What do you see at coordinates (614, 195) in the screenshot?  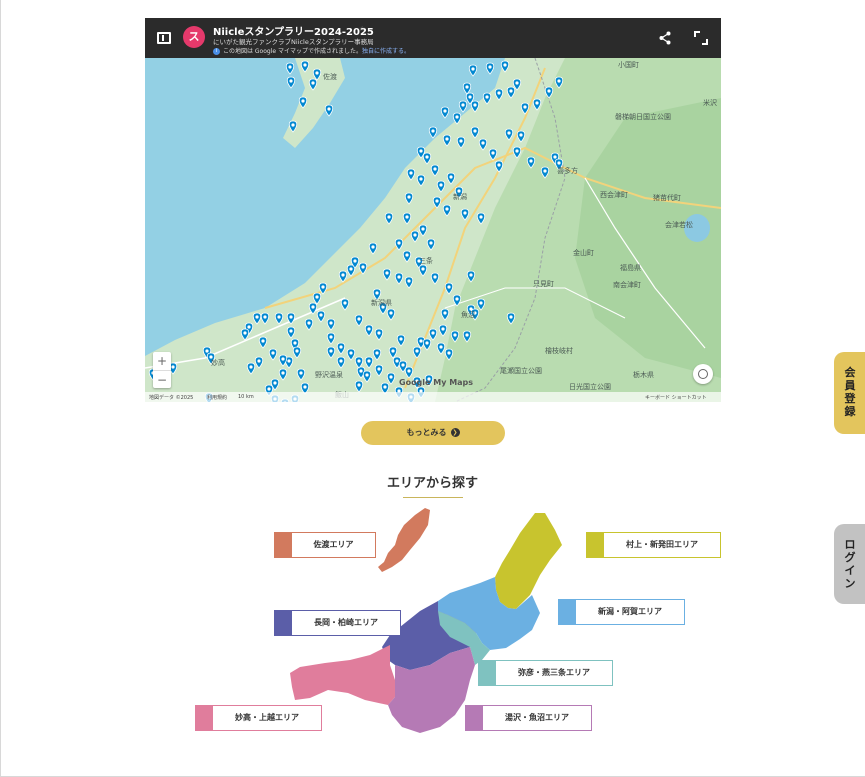 I see `place-label-nishiaizu: 西会津町` at bounding box center [614, 195].